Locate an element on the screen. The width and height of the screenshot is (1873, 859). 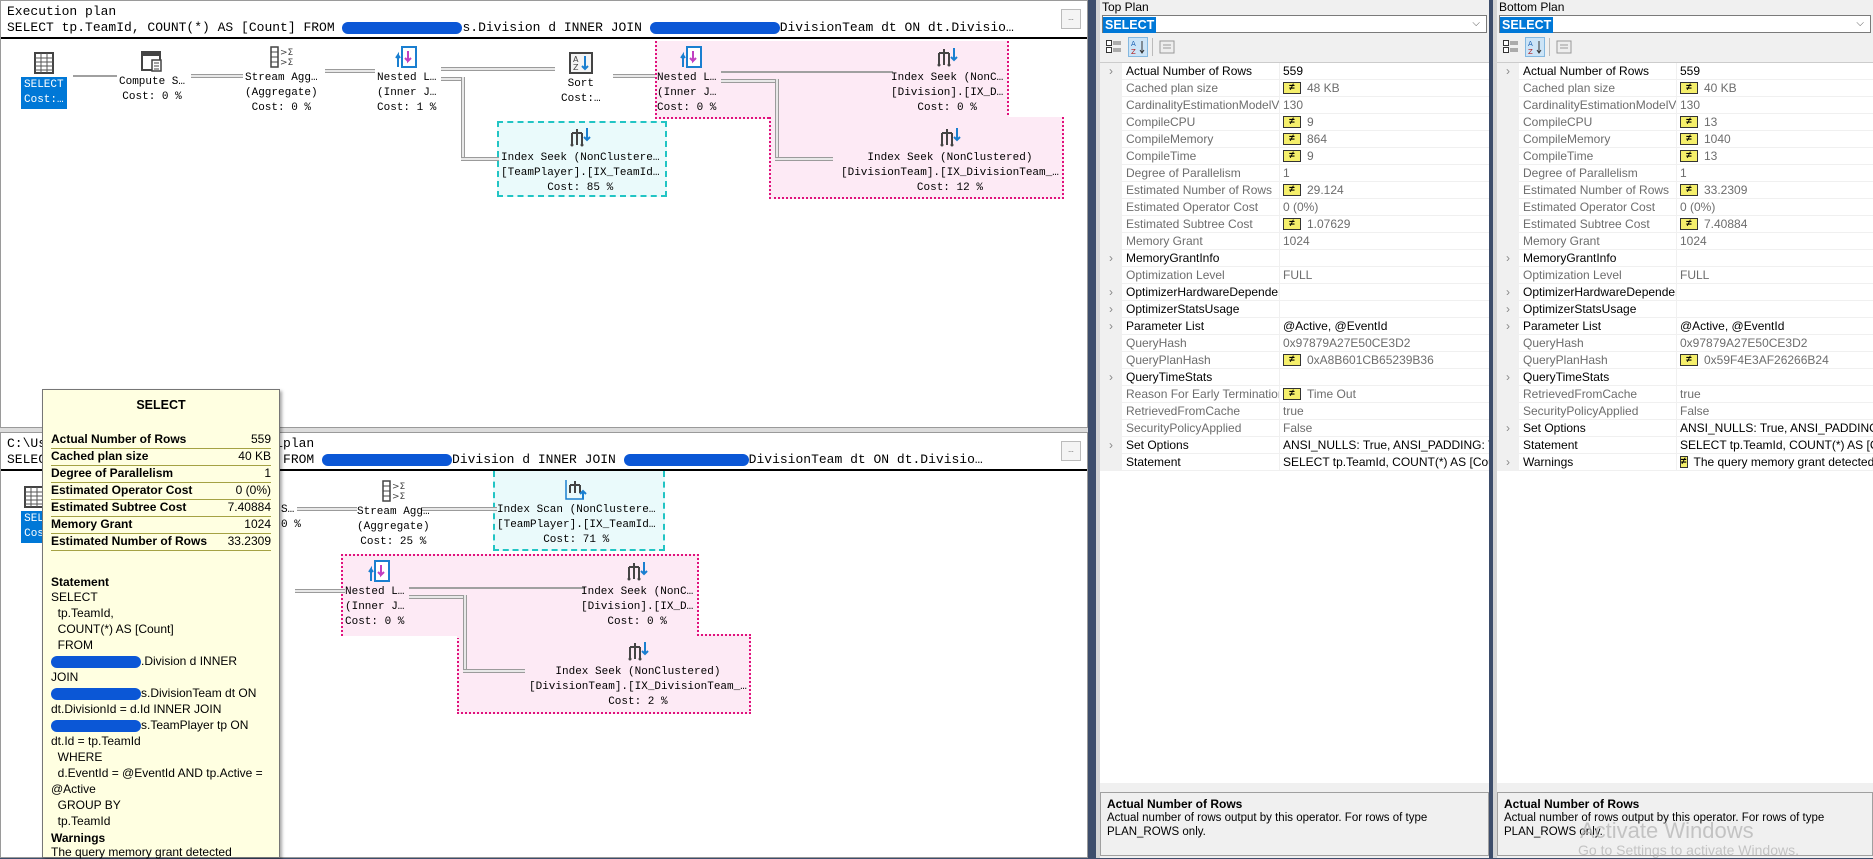
plan-node-compute-scalar: S… 0 % is located at coordinates (291, 518).